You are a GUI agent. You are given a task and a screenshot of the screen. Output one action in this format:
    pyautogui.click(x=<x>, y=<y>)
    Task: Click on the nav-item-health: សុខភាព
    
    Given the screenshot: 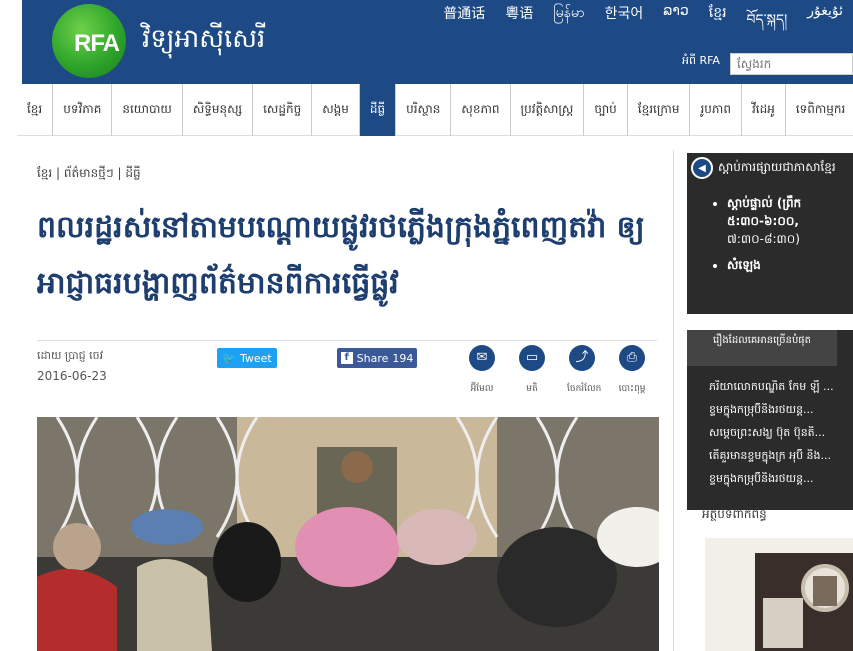 What is the action you would take?
    pyautogui.click(x=479, y=110)
    